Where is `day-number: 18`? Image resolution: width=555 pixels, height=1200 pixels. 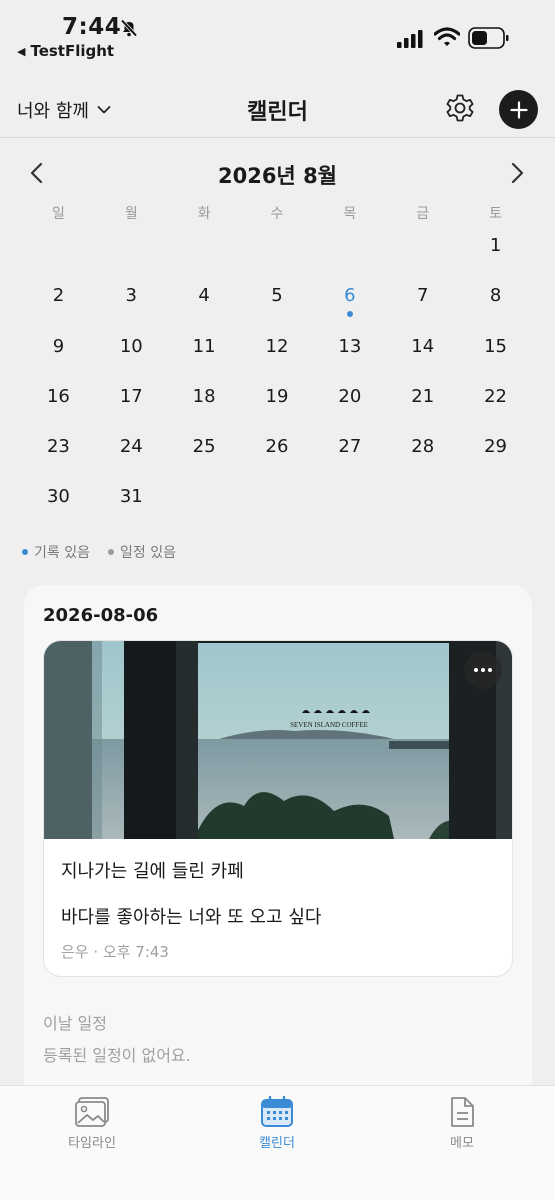
day-number: 18 is located at coordinates (204, 396).